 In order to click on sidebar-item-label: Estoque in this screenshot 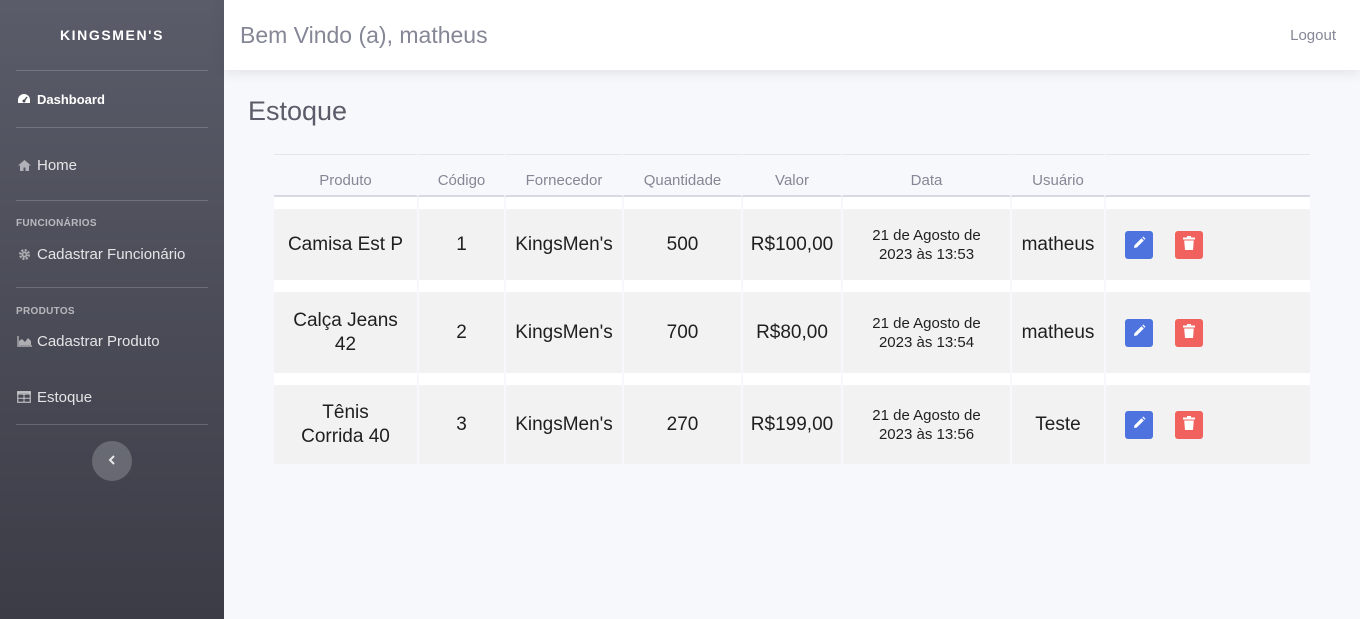, I will do `click(65, 397)`.